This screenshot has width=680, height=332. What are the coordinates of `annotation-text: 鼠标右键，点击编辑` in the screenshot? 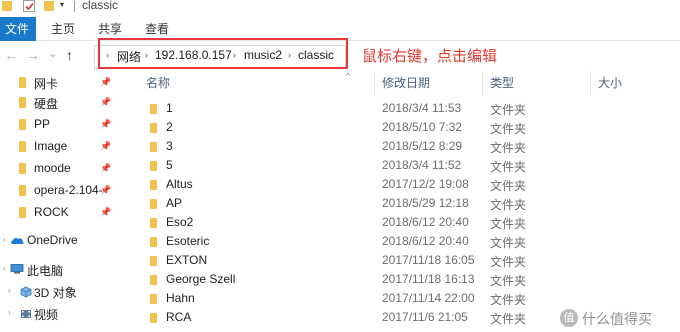 It's located at (430, 57).